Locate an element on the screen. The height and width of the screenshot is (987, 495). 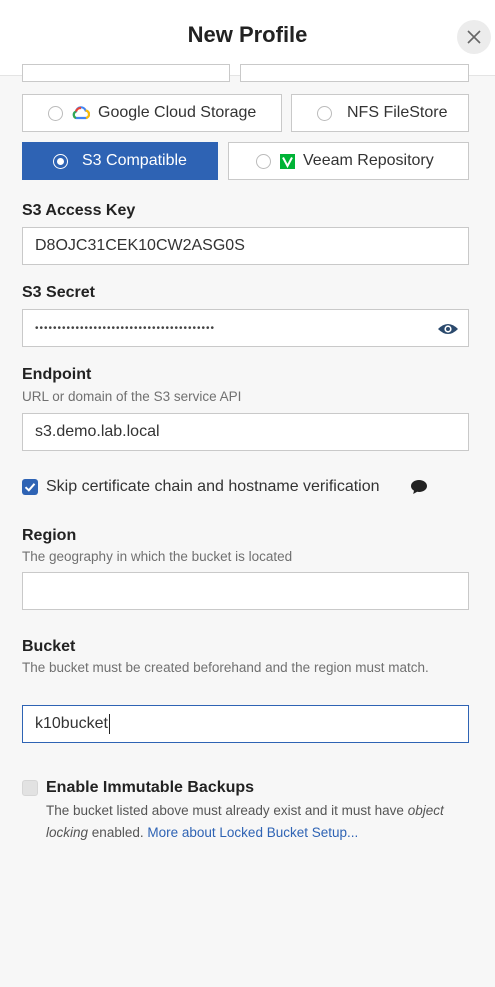
veeam-radio is located at coordinates (263, 161).